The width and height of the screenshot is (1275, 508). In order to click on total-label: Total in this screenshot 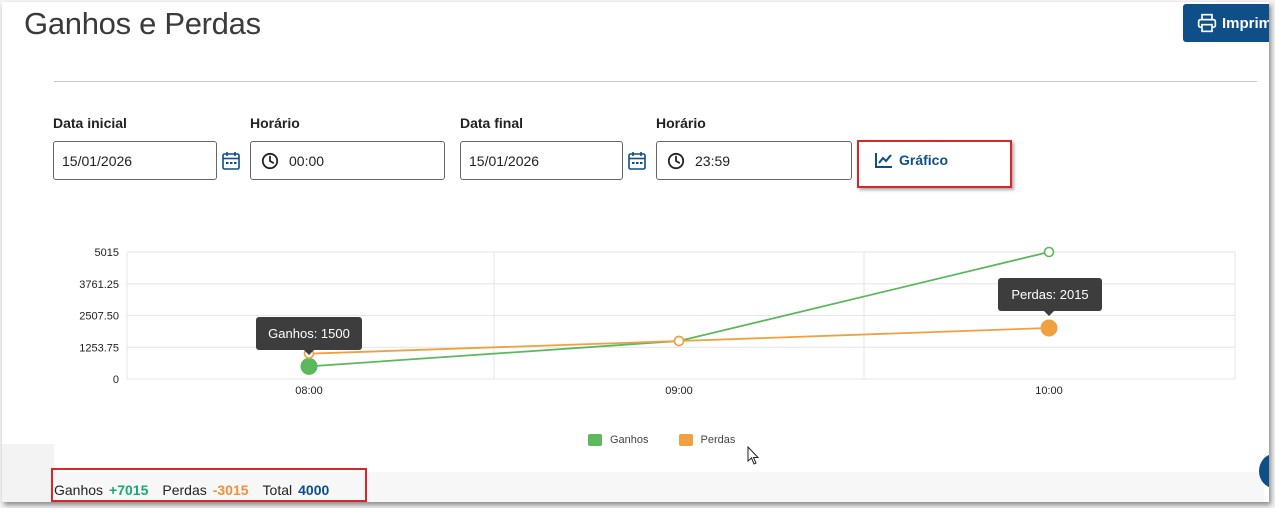, I will do `click(277, 490)`.